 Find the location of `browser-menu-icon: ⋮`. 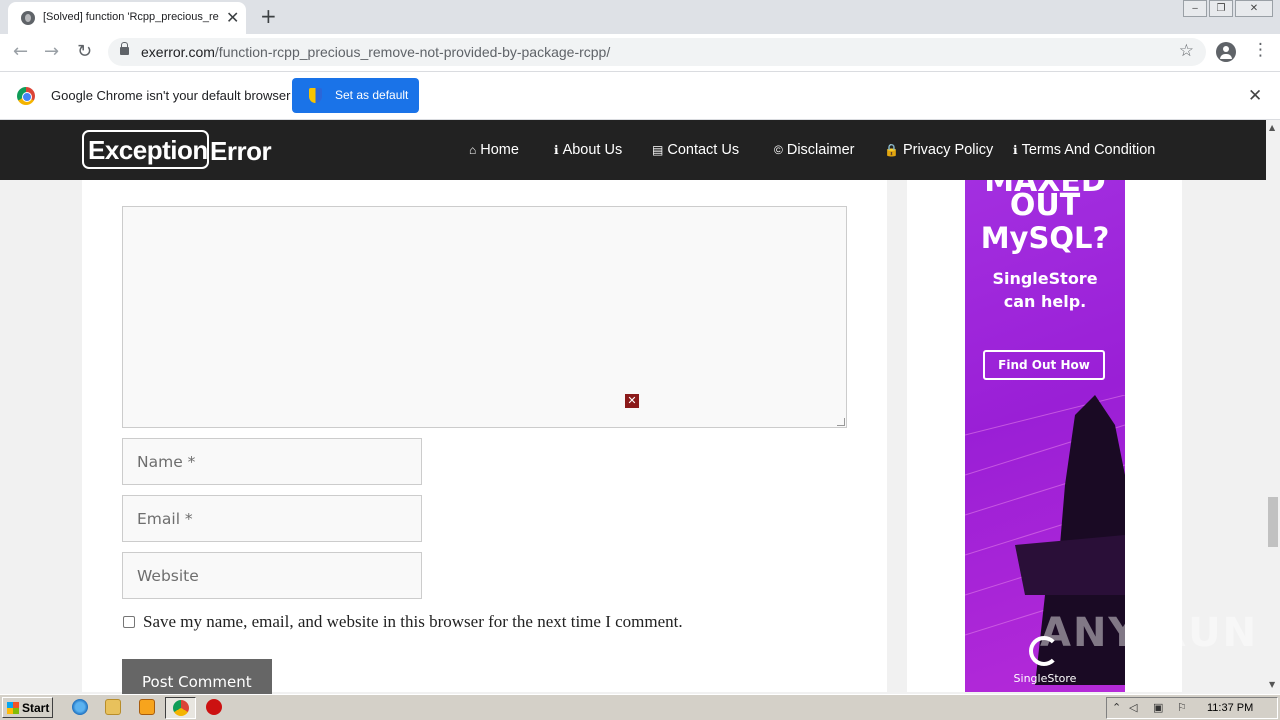

browser-menu-icon: ⋮ is located at coordinates (1260, 50).